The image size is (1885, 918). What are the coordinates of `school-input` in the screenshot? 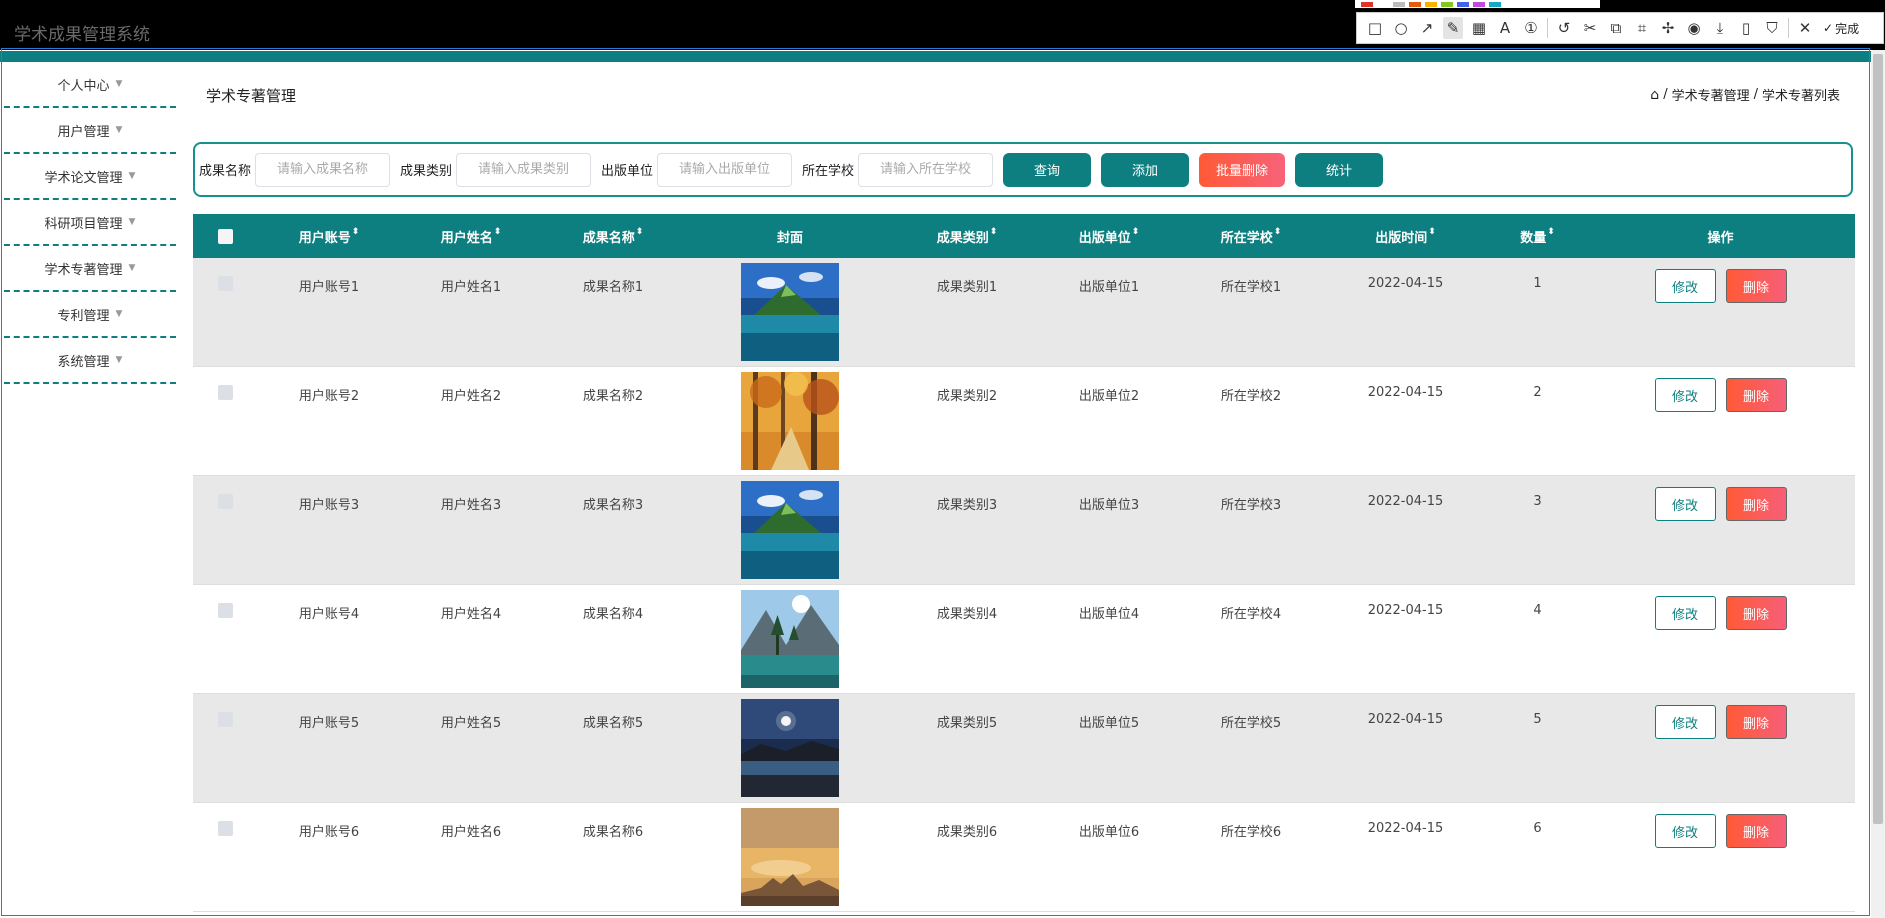 It's located at (926, 169).